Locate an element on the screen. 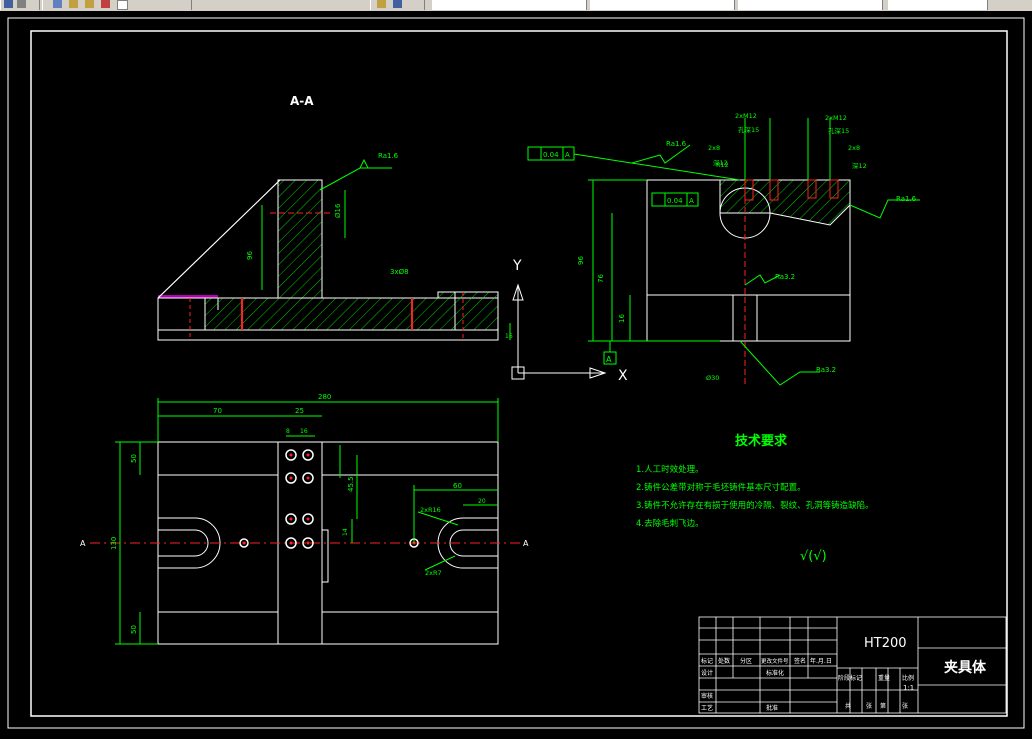  light-bulb-icon is located at coordinates (73, 4).